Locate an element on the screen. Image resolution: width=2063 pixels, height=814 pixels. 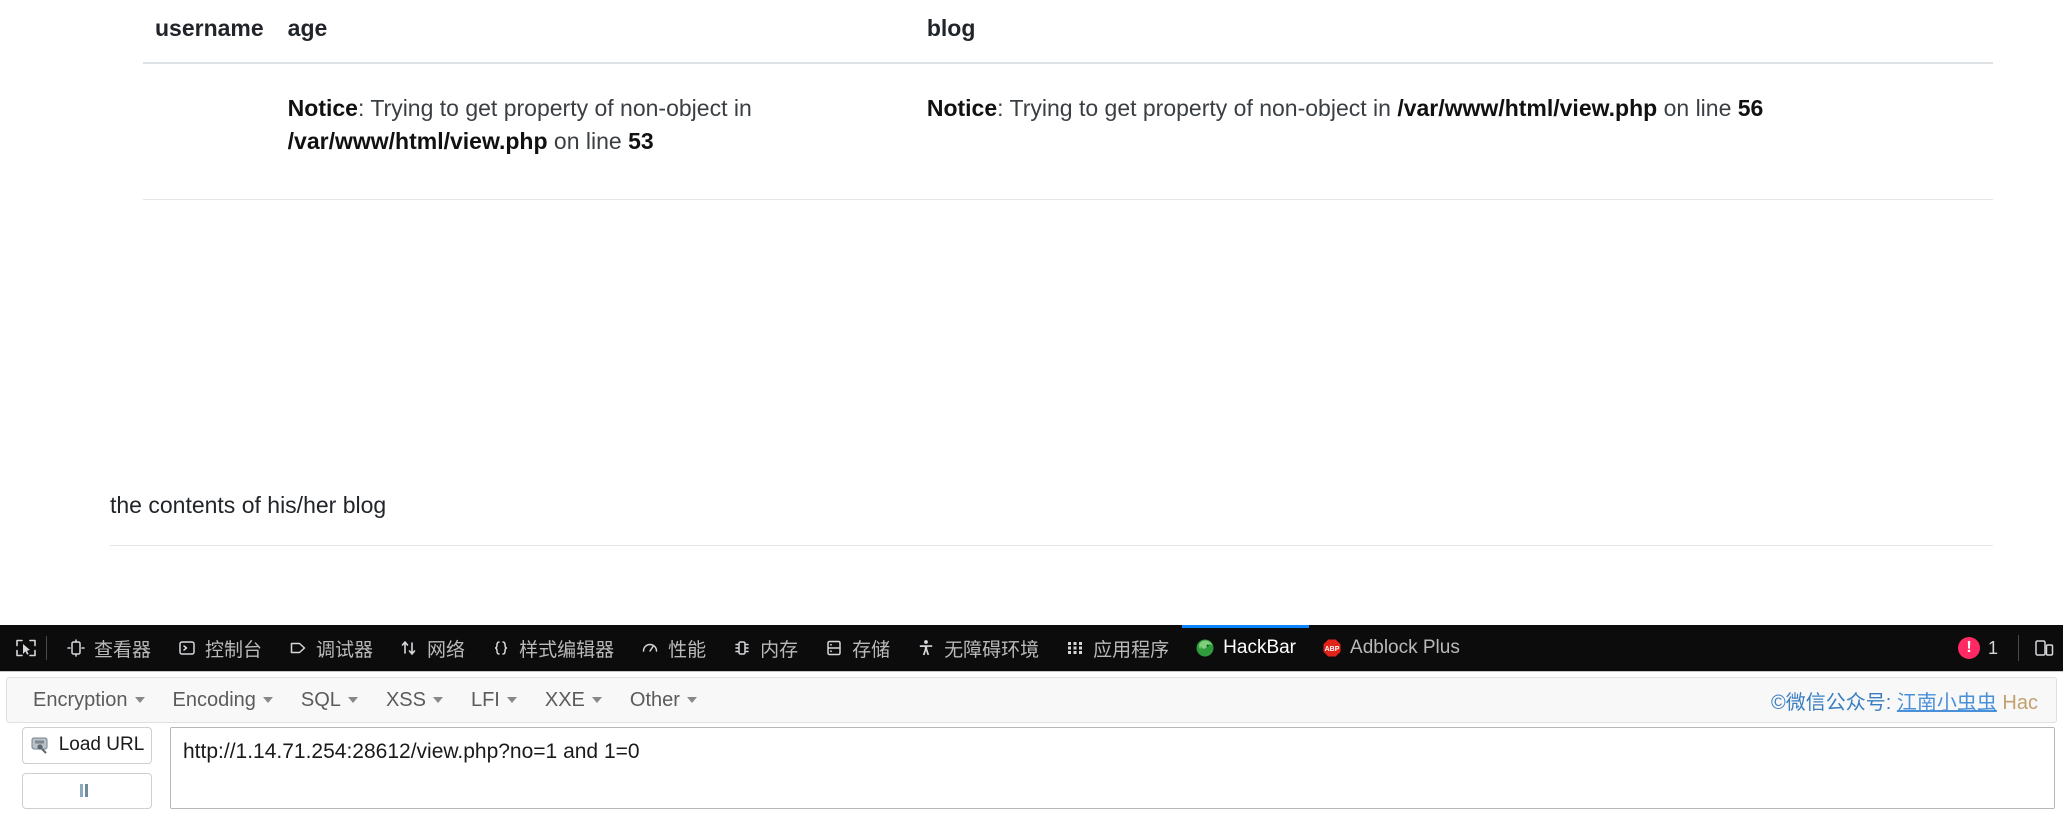
table-header-row: username age blog is located at coordinates (1068, 32).